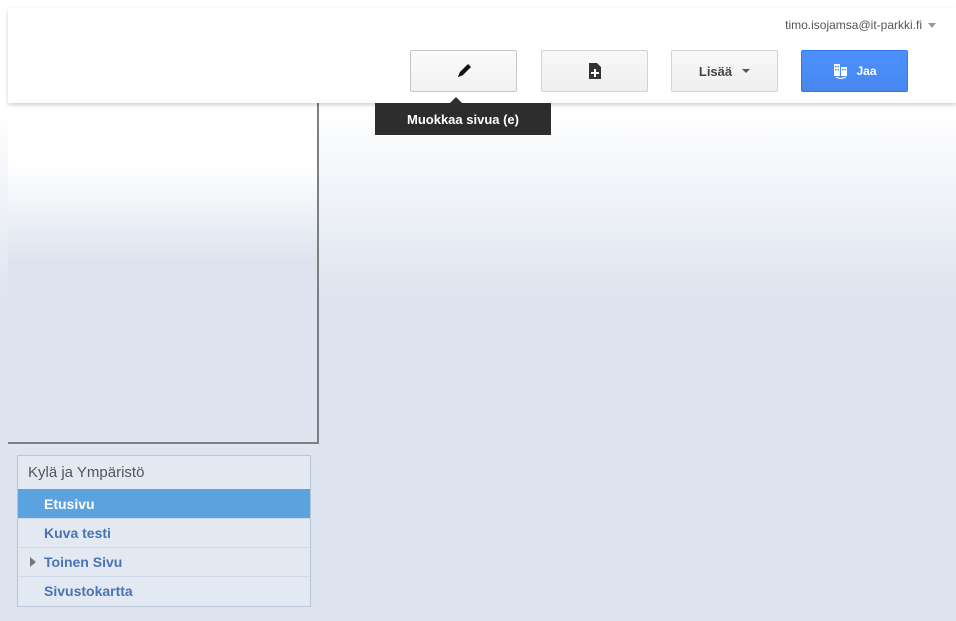 This screenshot has height=621, width=956. What do you see at coordinates (164, 561) in the screenshot?
I see `nav-item-toinen-sivu: Toinen Sivu` at bounding box center [164, 561].